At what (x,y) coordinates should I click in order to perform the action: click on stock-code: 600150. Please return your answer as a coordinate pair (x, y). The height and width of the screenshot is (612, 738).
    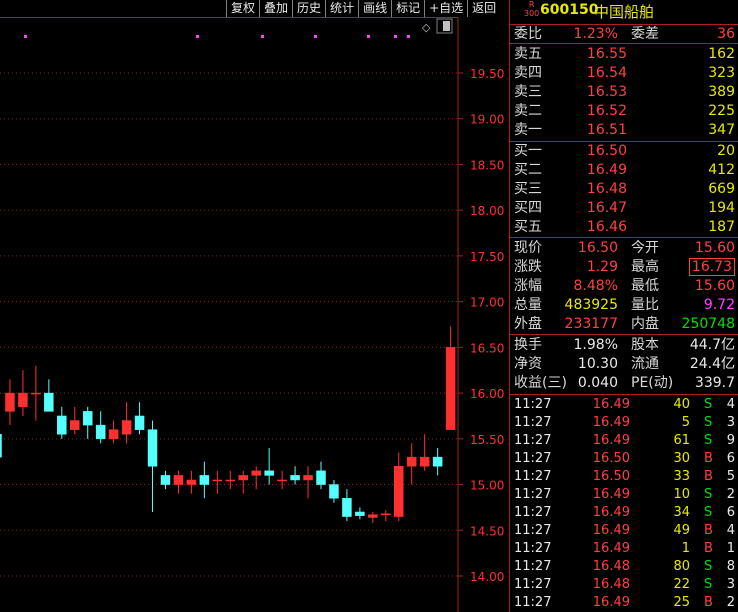
    Looking at the image, I should click on (569, 10).